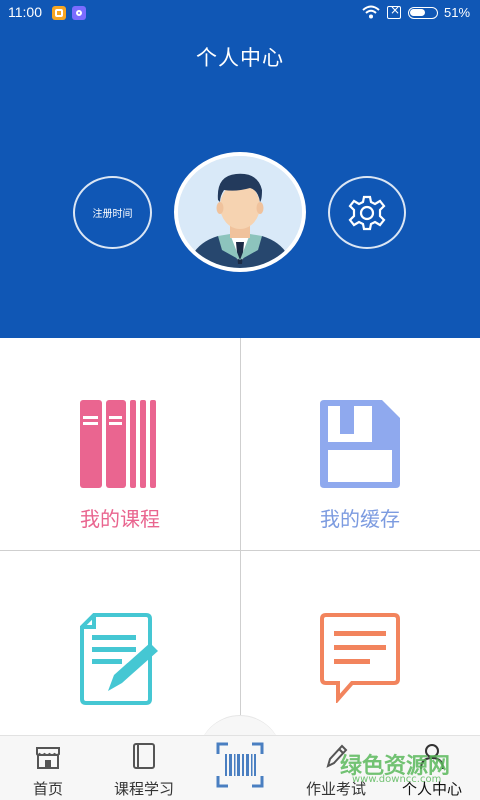 The image size is (480, 800). I want to click on notes-tile, so click(120, 643).